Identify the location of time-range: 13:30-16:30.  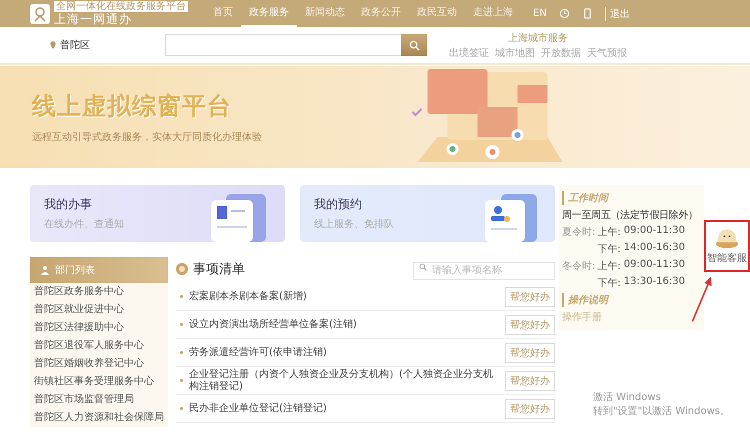
(654, 282).